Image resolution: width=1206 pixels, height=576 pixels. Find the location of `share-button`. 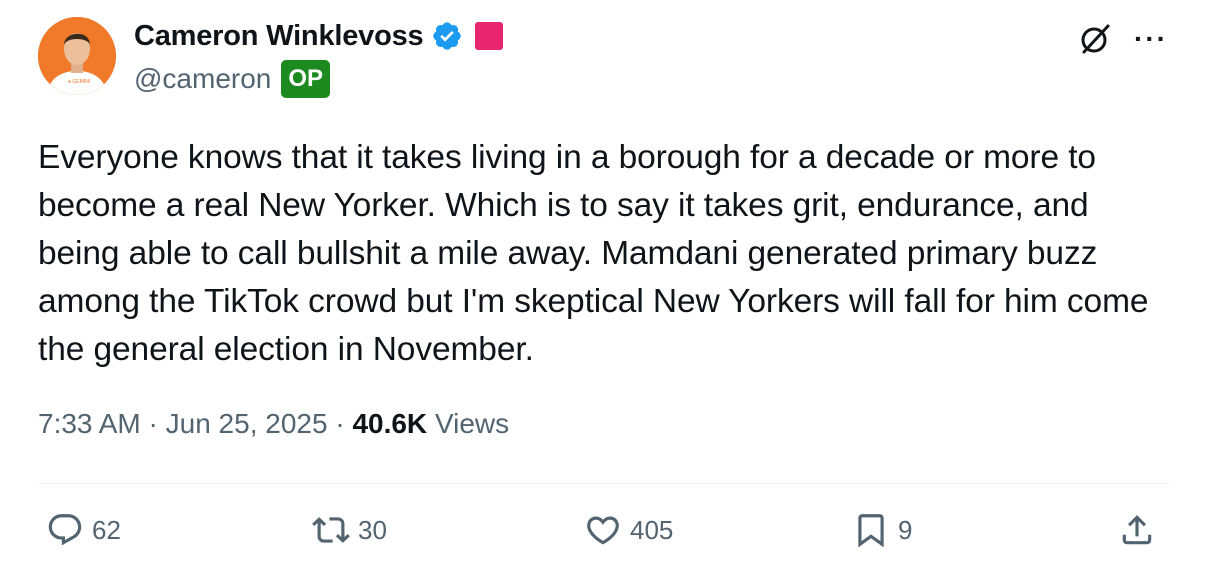

share-button is located at coordinates (1137, 530).